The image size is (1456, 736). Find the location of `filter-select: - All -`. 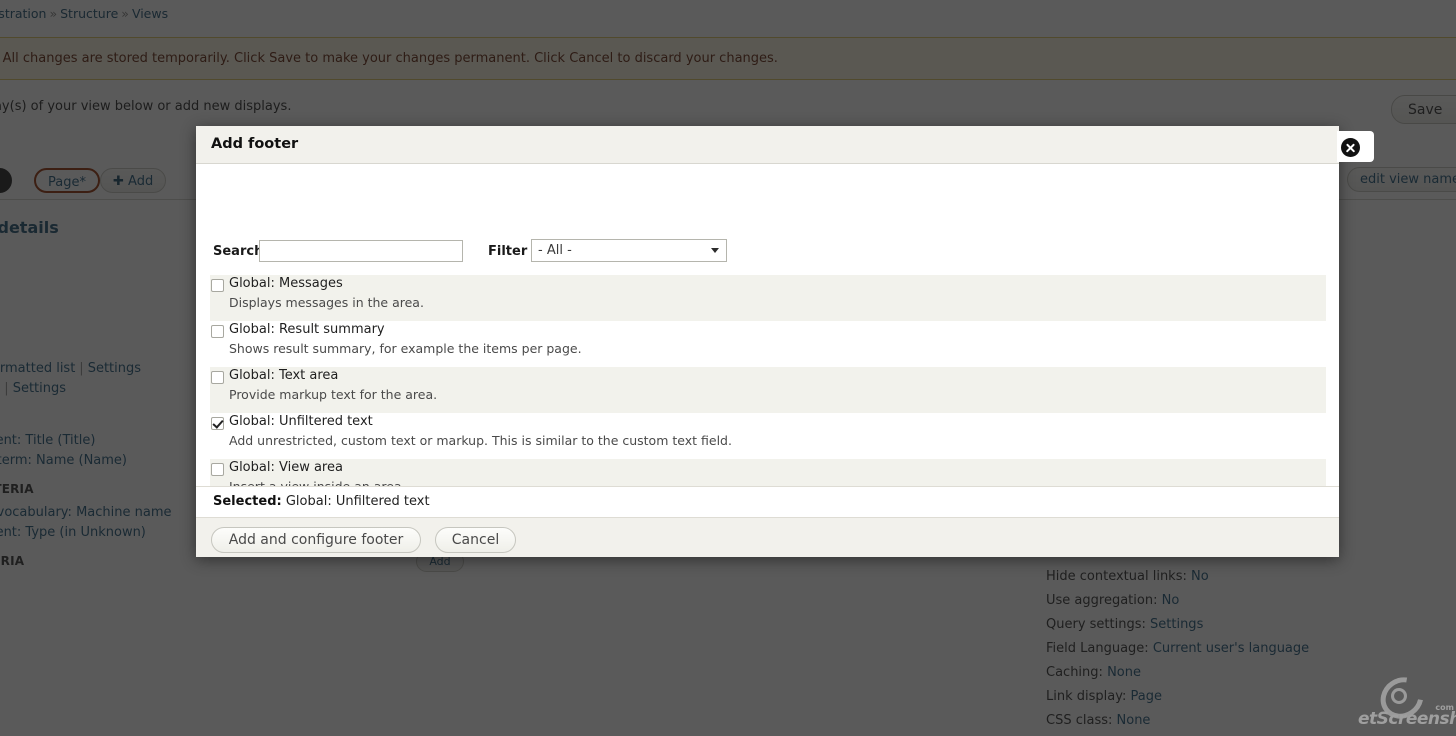

filter-select: - All - is located at coordinates (629, 250).